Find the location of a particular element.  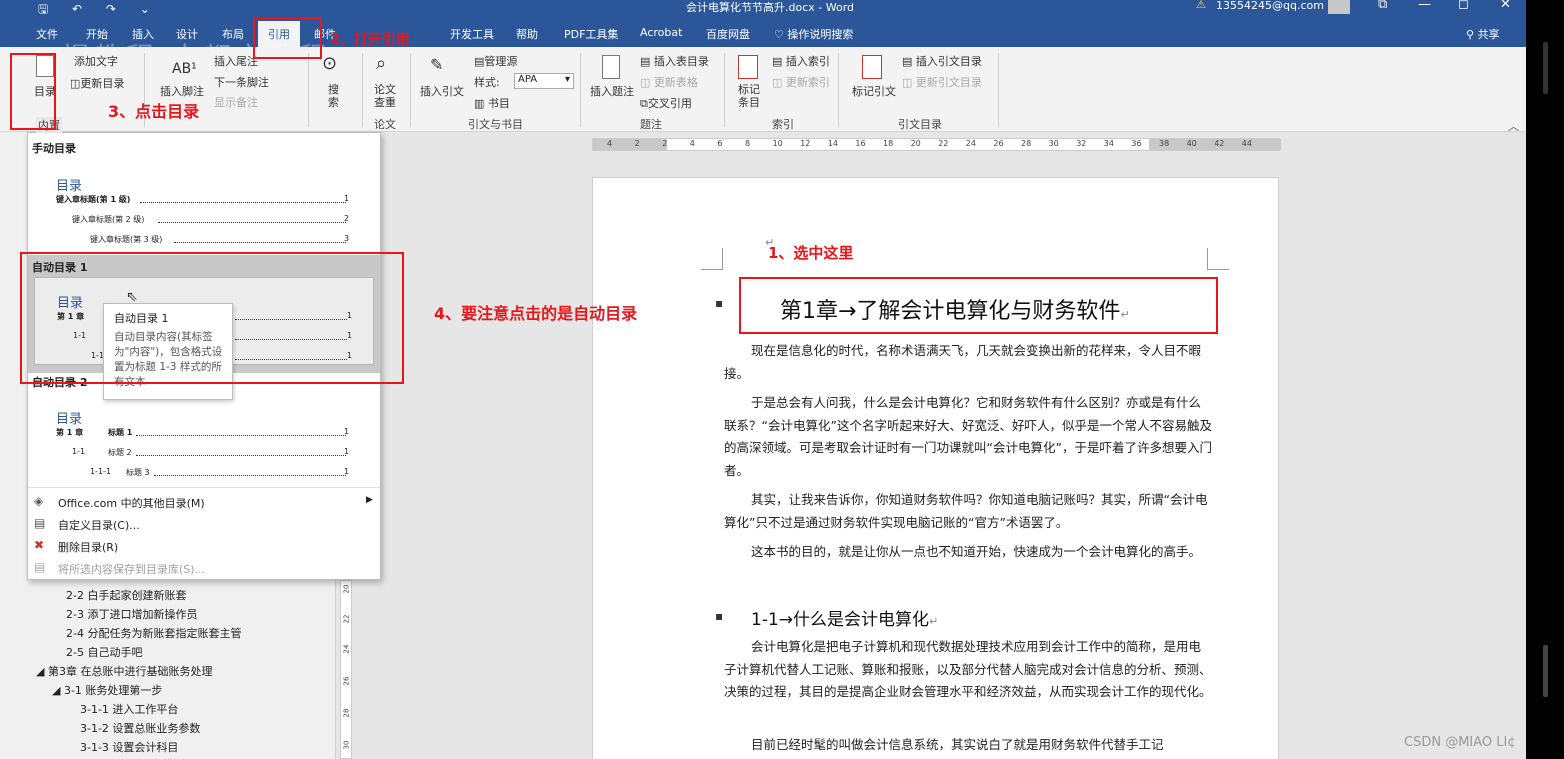

update-toa-button: ◫ 更新引文目录 is located at coordinates (942, 82).